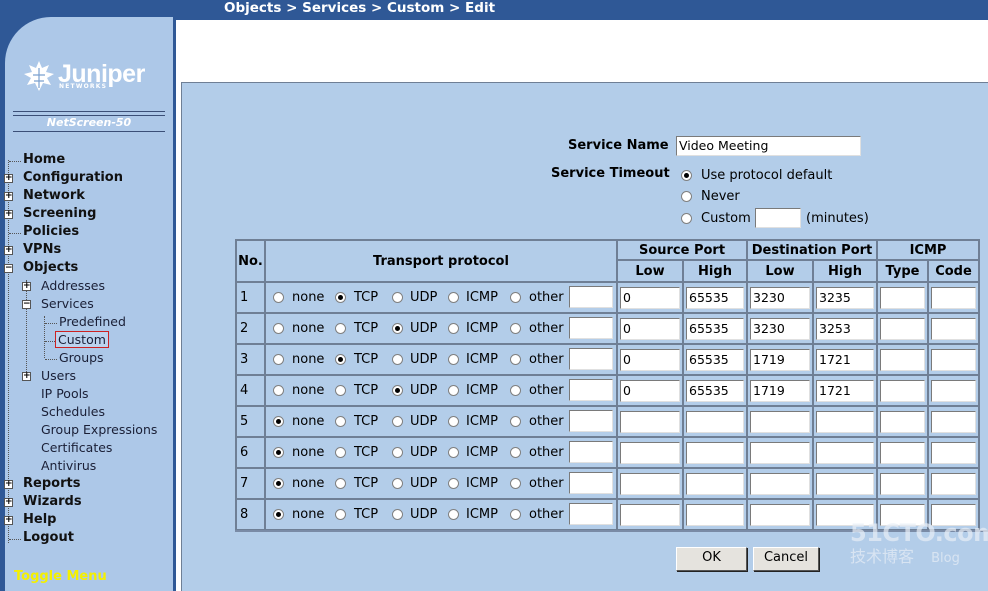  I want to click on ok-button: OK, so click(711, 559).